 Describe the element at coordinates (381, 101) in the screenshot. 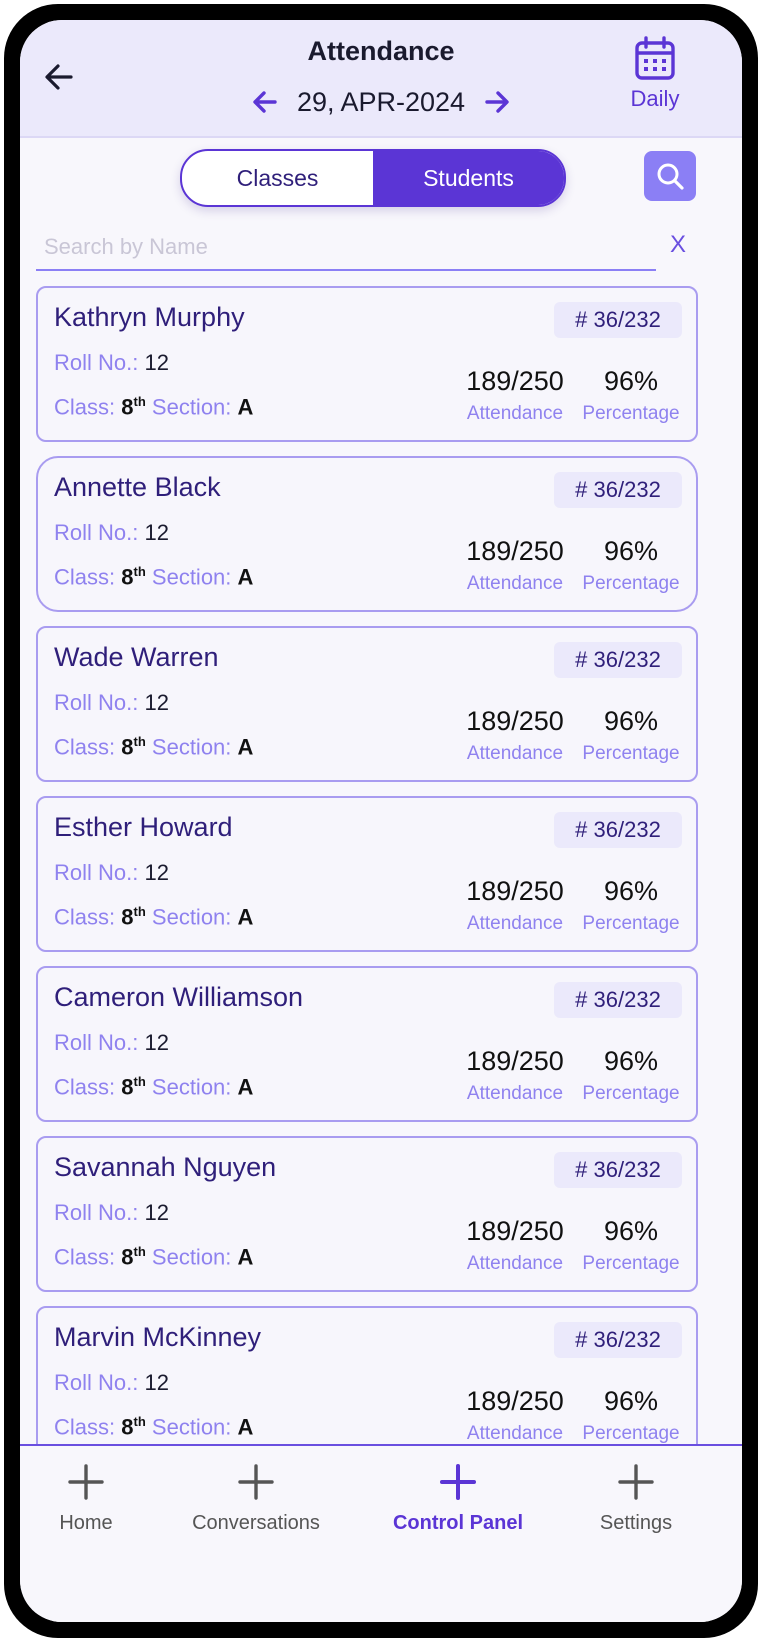

I see `current-date: 29, APR-2024` at that location.